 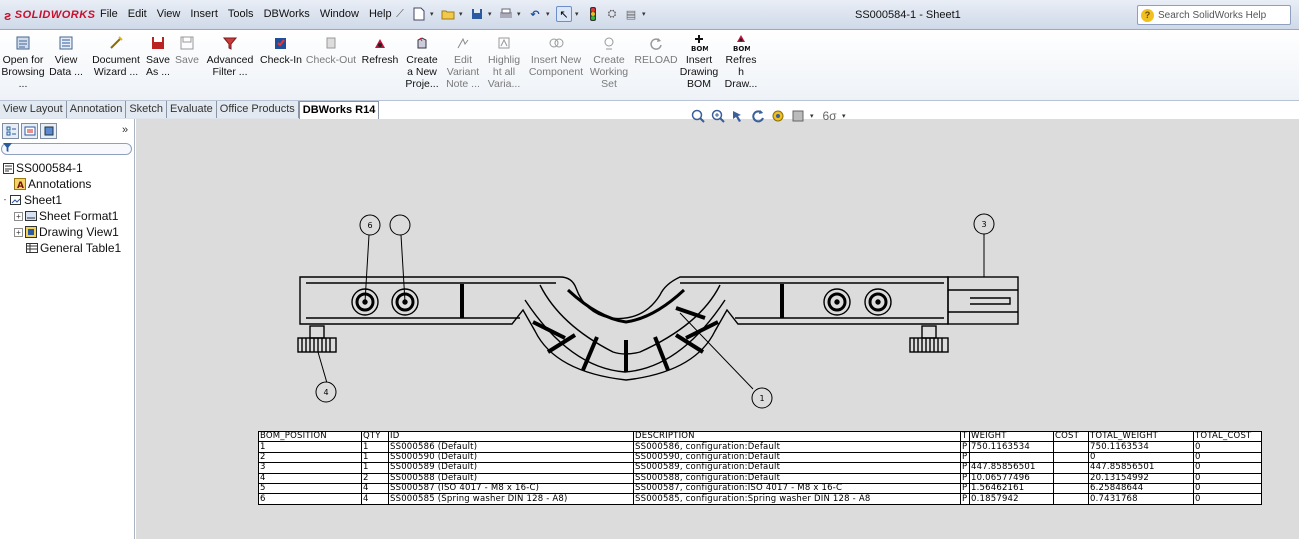 What do you see at coordinates (73, 248) in the screenshot?
I see `tree-item-general-table: General Table1` at bounding box center [73, 248].